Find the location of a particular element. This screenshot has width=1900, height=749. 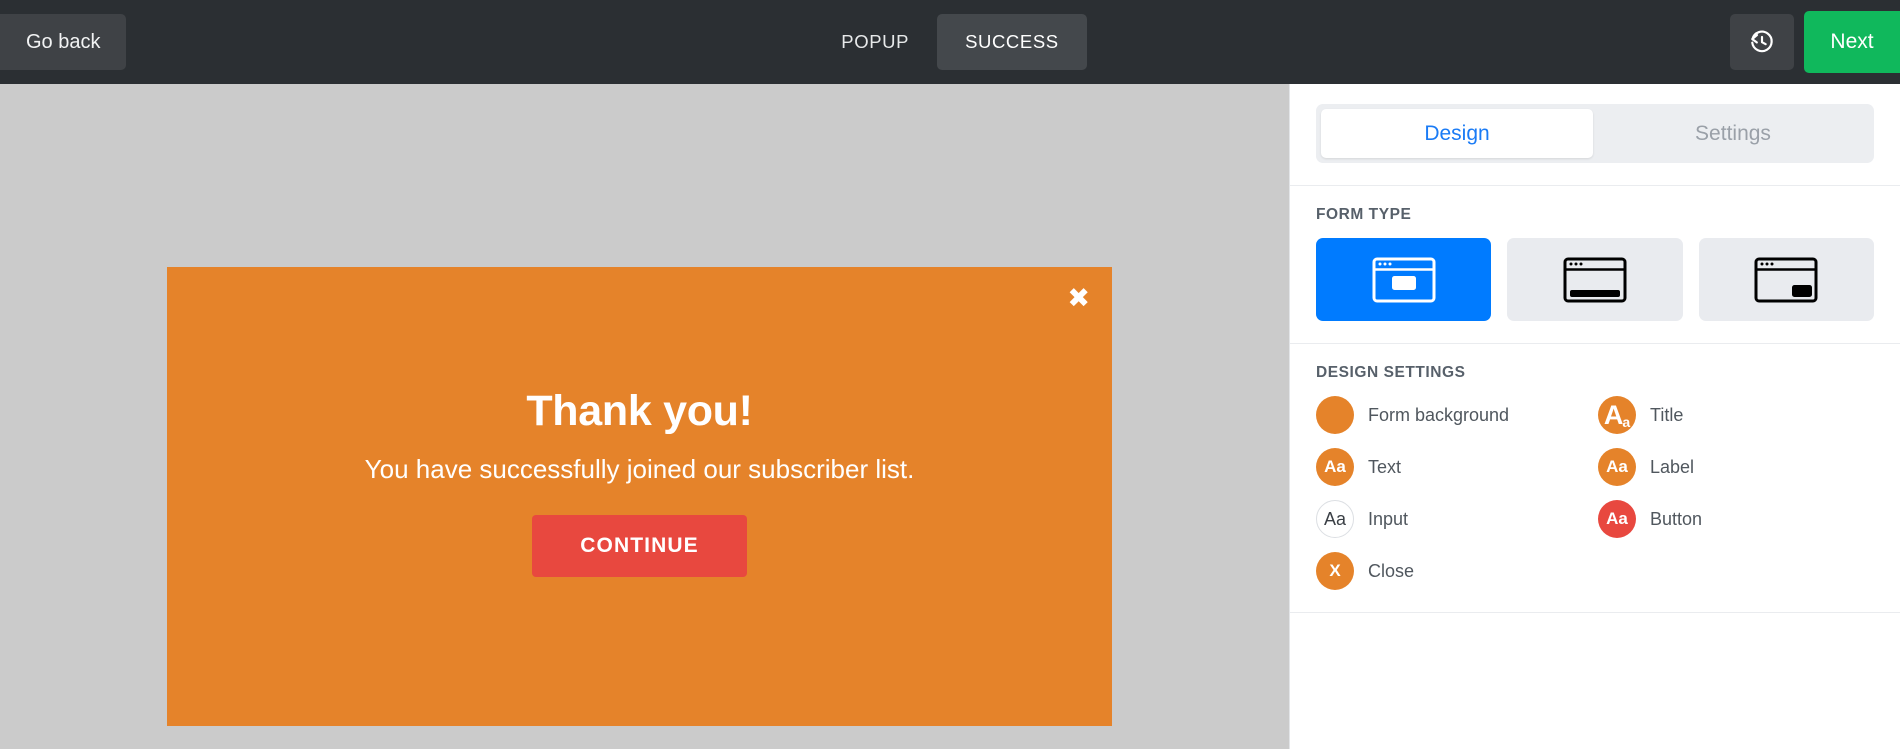

form-type-section: FORM TYPE is located at coordinates (1595, 265).